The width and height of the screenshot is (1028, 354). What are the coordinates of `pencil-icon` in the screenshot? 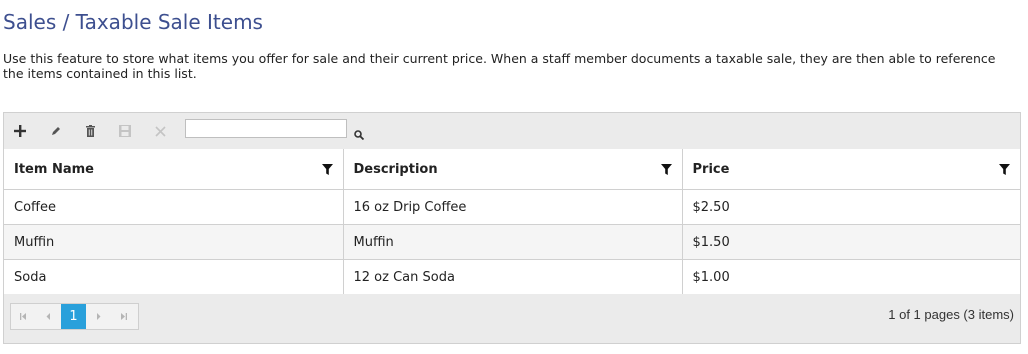 It's located at (56, 131).